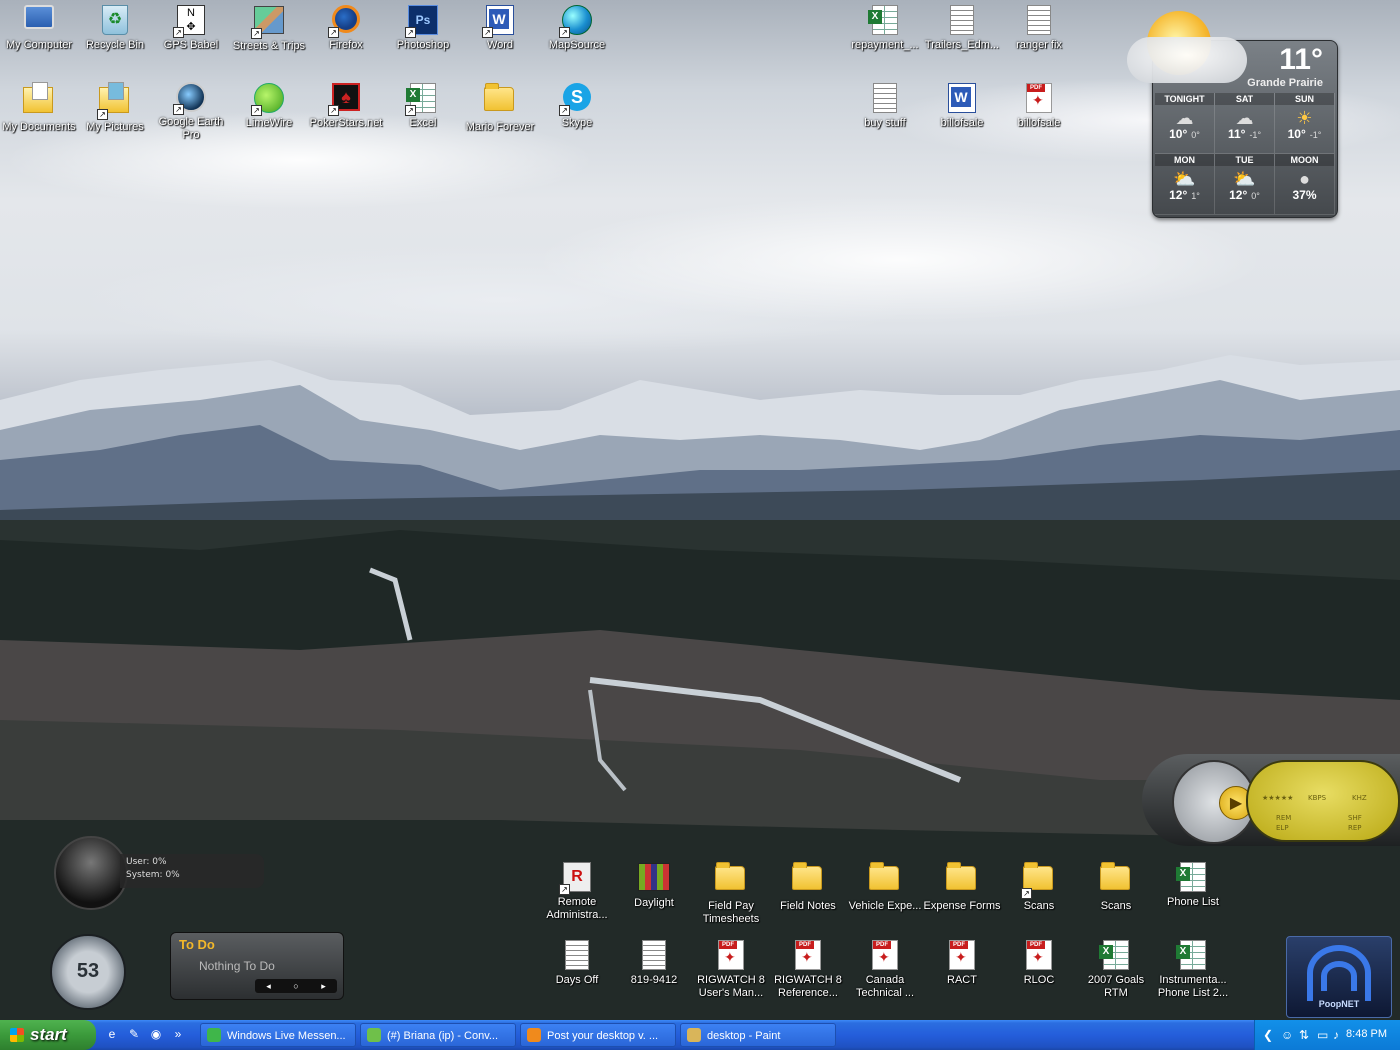 Image resolution: width=1400 pixels, height=1050 pixels. I want to click on my-computer-icon: My Computer, so click(39, 27).